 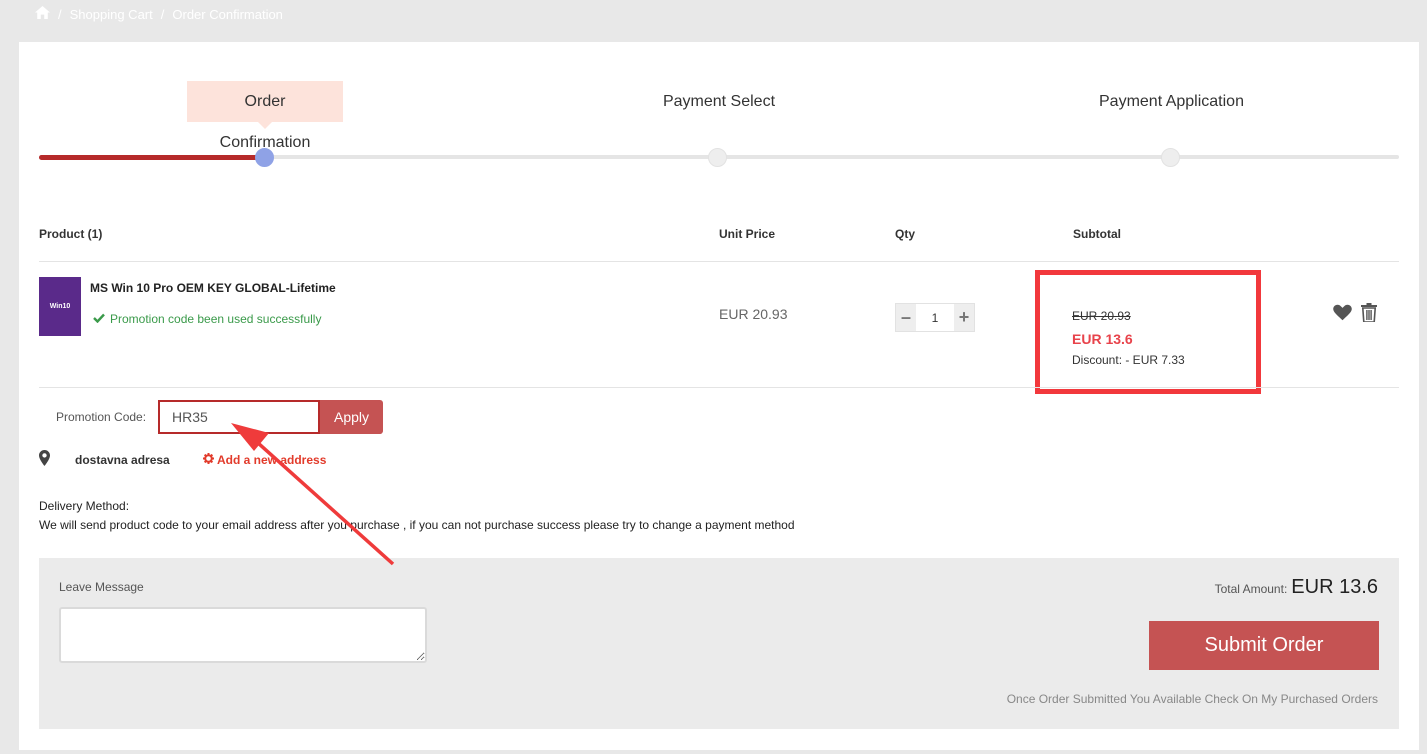 I want to click on breadcrumb-shopping-cart: Shopping Cart, so click(x=111, y=14).